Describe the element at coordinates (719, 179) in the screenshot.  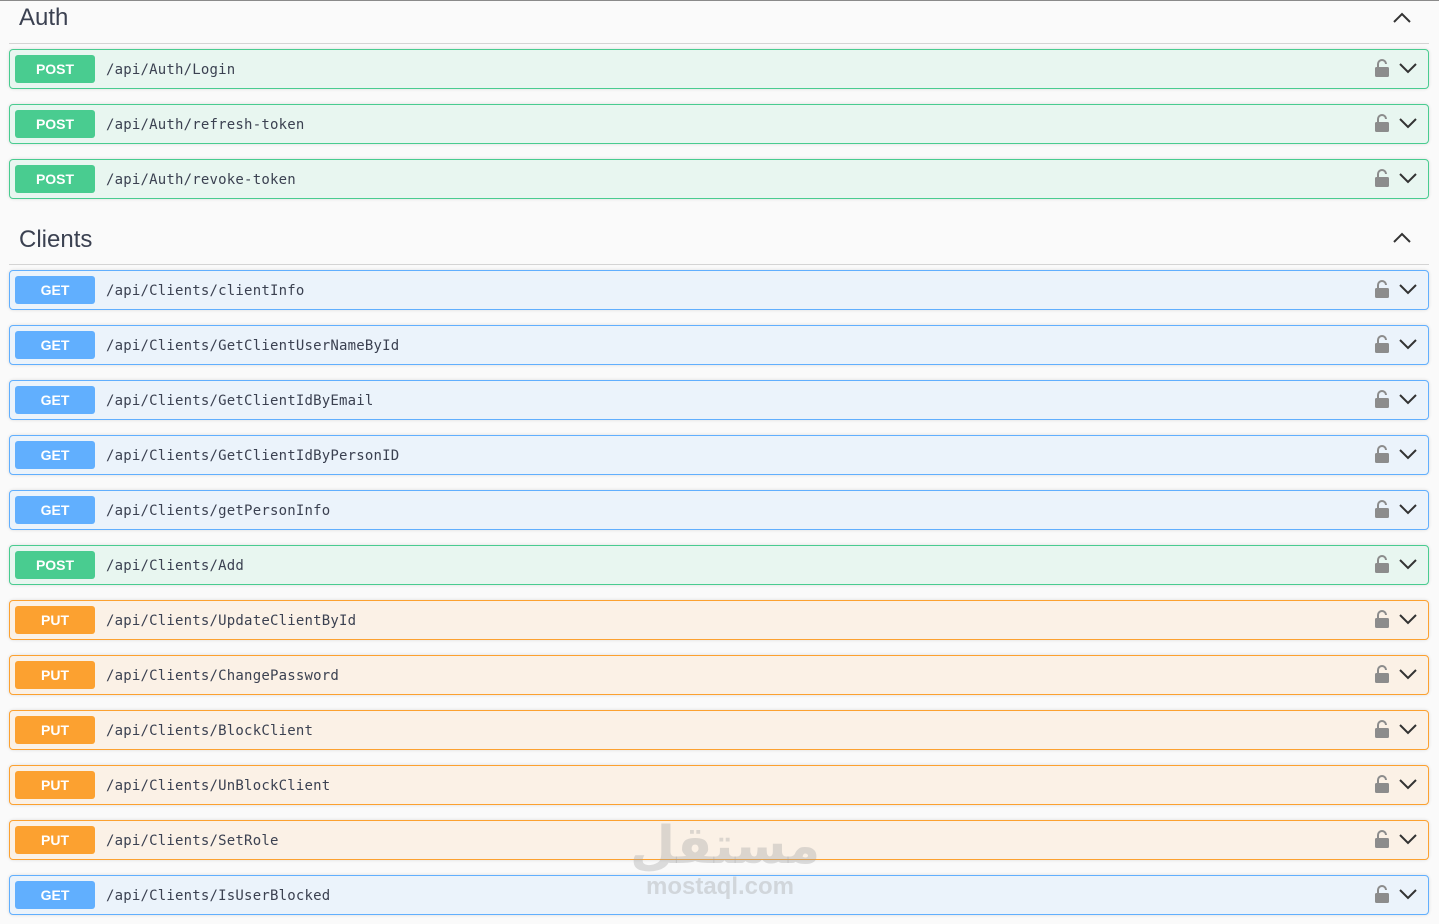
I see `operation-row: POST/api/Auth/revoke-token` at that location.